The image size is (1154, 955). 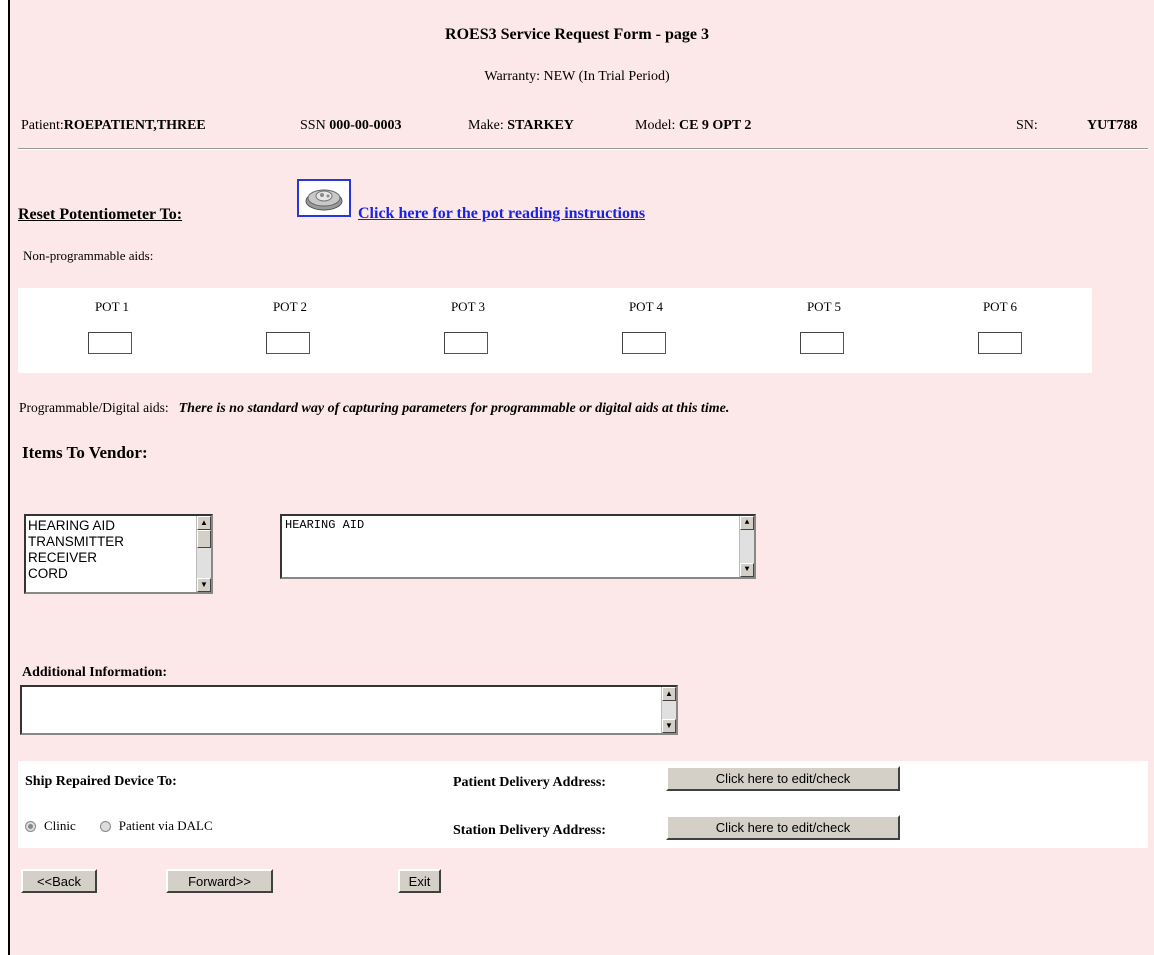 What do you see at coordinates (419, 881) in the screenshot?
I see `exit-button: Exit` at bounding box center [419, 881].